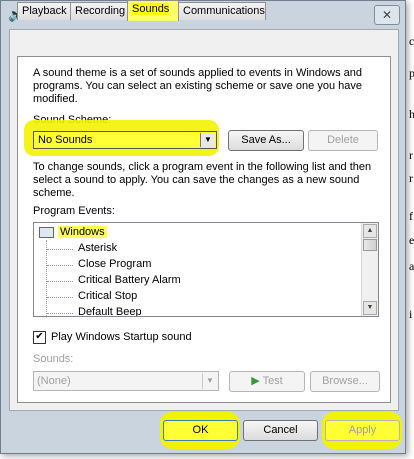 Image resolution: width=414 pixels, height=459 pixels. Describe the element at coordinates (200, 430) in the screenshot. I see `ok-button: OK` at that location.